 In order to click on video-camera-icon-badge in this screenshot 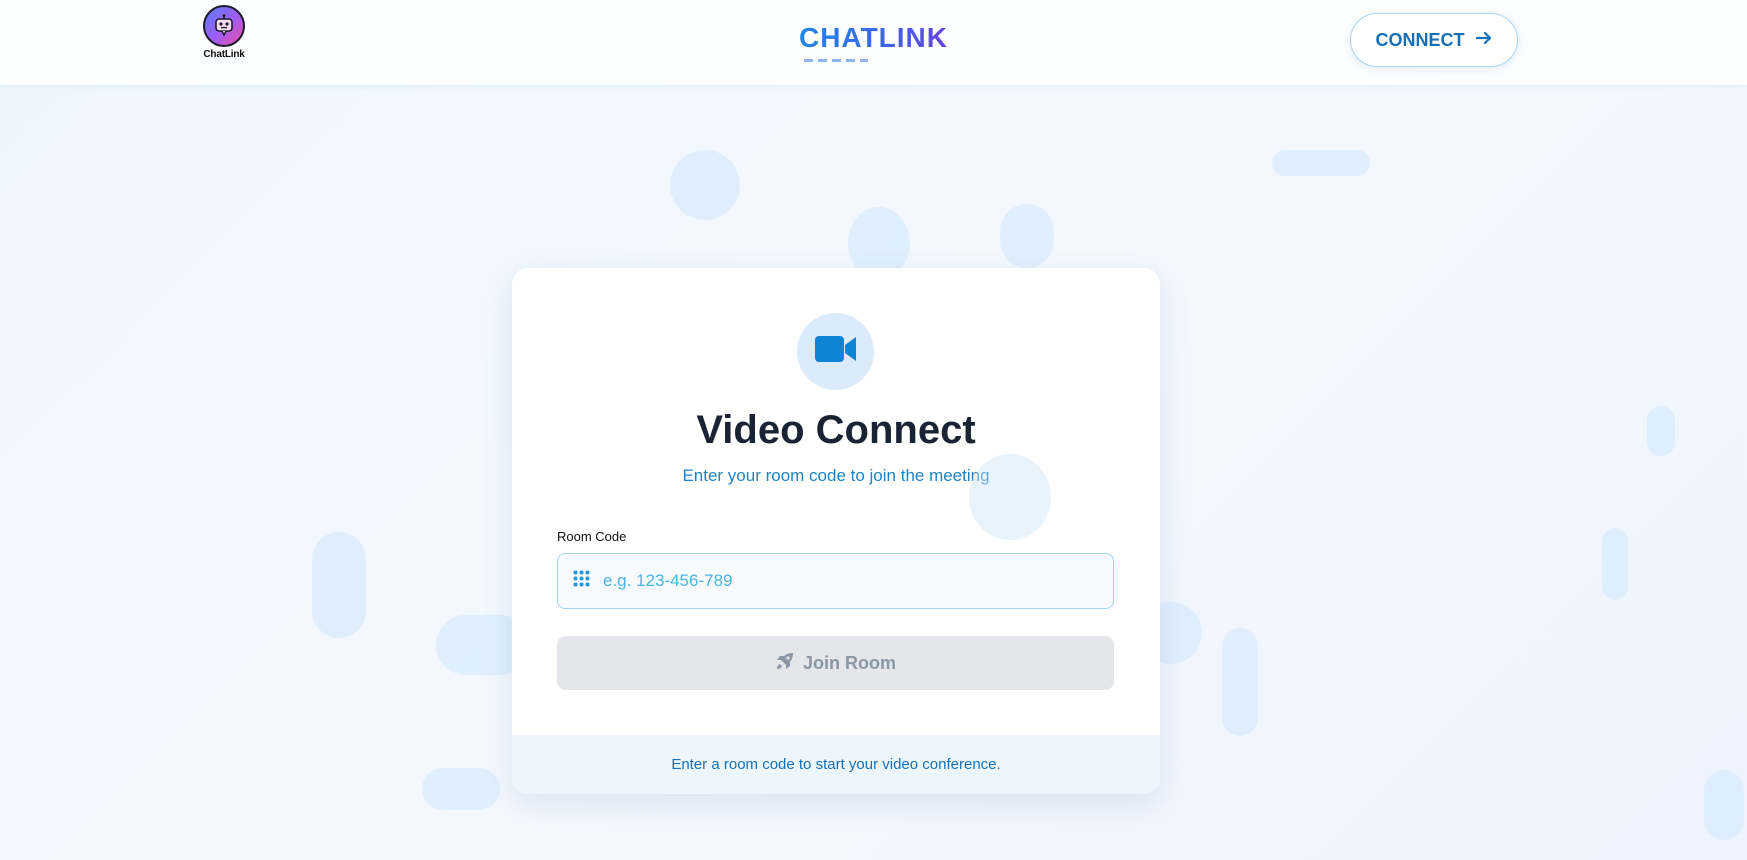, I will do `click(835, 351)`.